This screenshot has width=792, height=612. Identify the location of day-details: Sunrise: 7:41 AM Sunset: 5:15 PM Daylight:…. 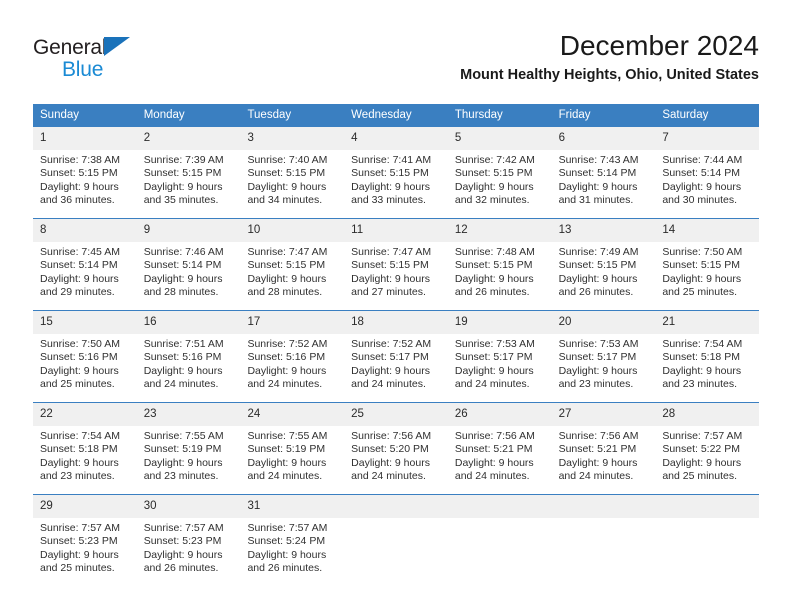
(396, 178).